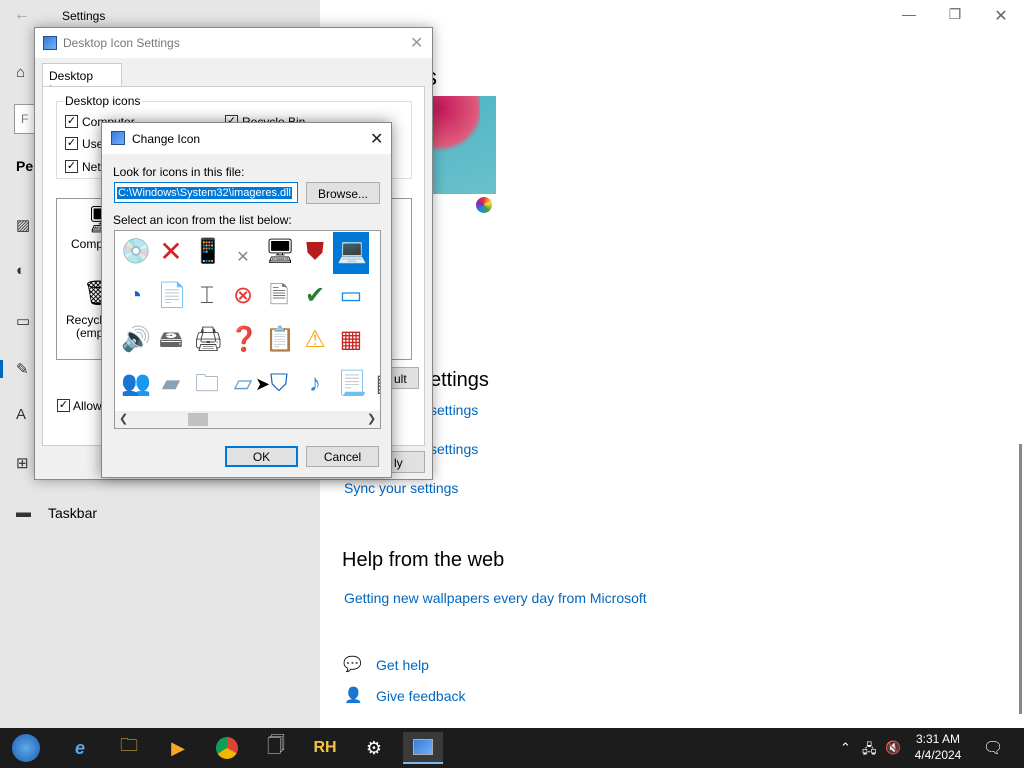 This screenshot has height=768, width=1024. I want to click on icon-cell: 🗎, so click(279, 297).